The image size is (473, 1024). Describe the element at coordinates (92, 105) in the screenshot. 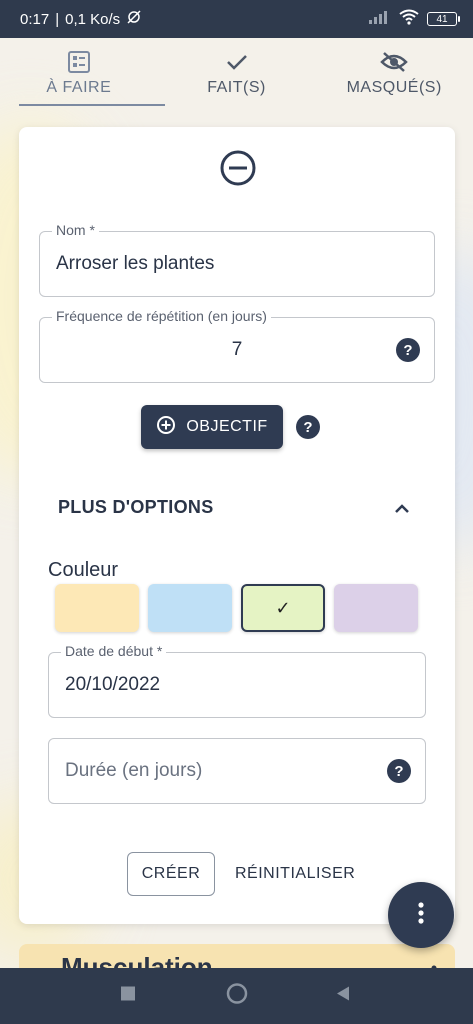

I see `tab-indicator` at that location.